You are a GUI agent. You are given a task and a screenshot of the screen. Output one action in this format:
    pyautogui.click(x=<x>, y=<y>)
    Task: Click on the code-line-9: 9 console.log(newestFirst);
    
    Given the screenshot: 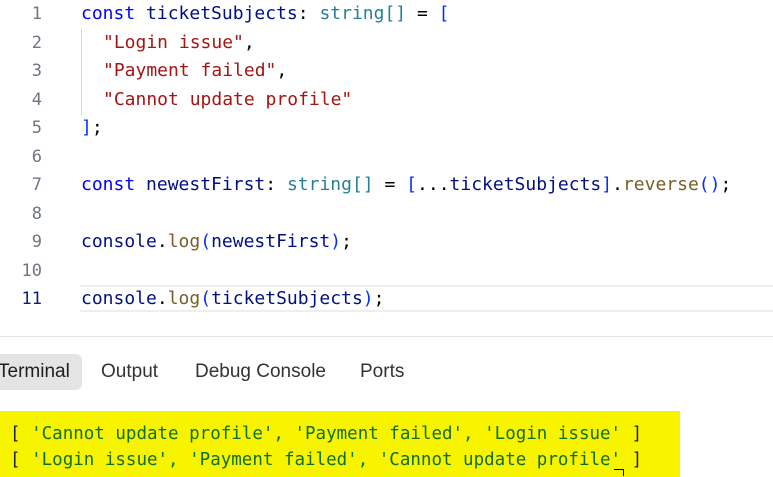 What is the action you would take?
    pyautogui.click(x=386, y=242)
    